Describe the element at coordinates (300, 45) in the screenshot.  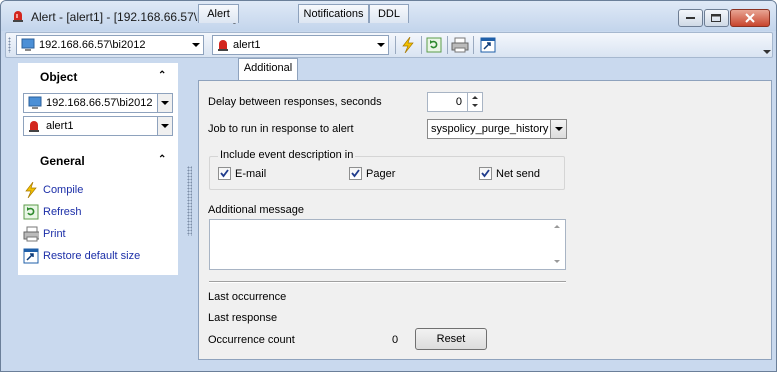
I see `alert-combo: alert1` at that location.